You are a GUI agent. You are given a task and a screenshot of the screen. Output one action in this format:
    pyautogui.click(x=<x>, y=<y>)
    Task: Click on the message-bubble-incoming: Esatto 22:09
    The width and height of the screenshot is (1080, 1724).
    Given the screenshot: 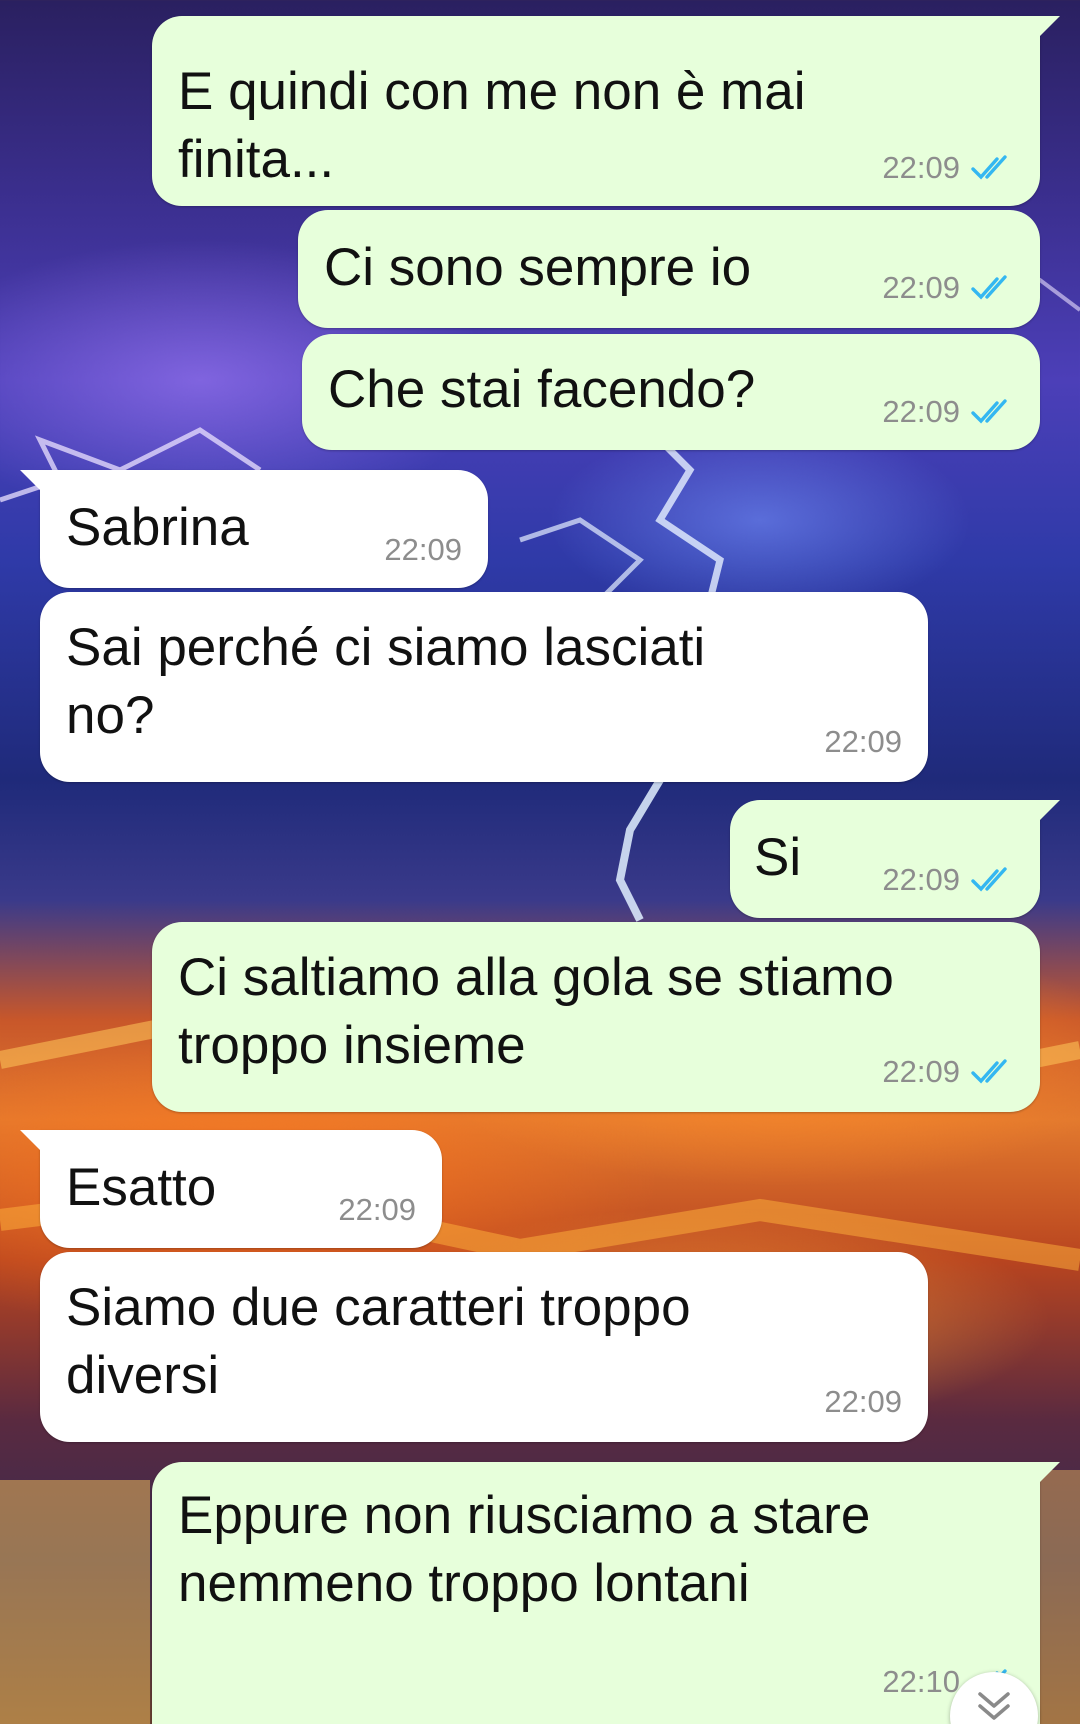 What is the action you would take?
    pyautogui.click(x=231, y=1189)
    